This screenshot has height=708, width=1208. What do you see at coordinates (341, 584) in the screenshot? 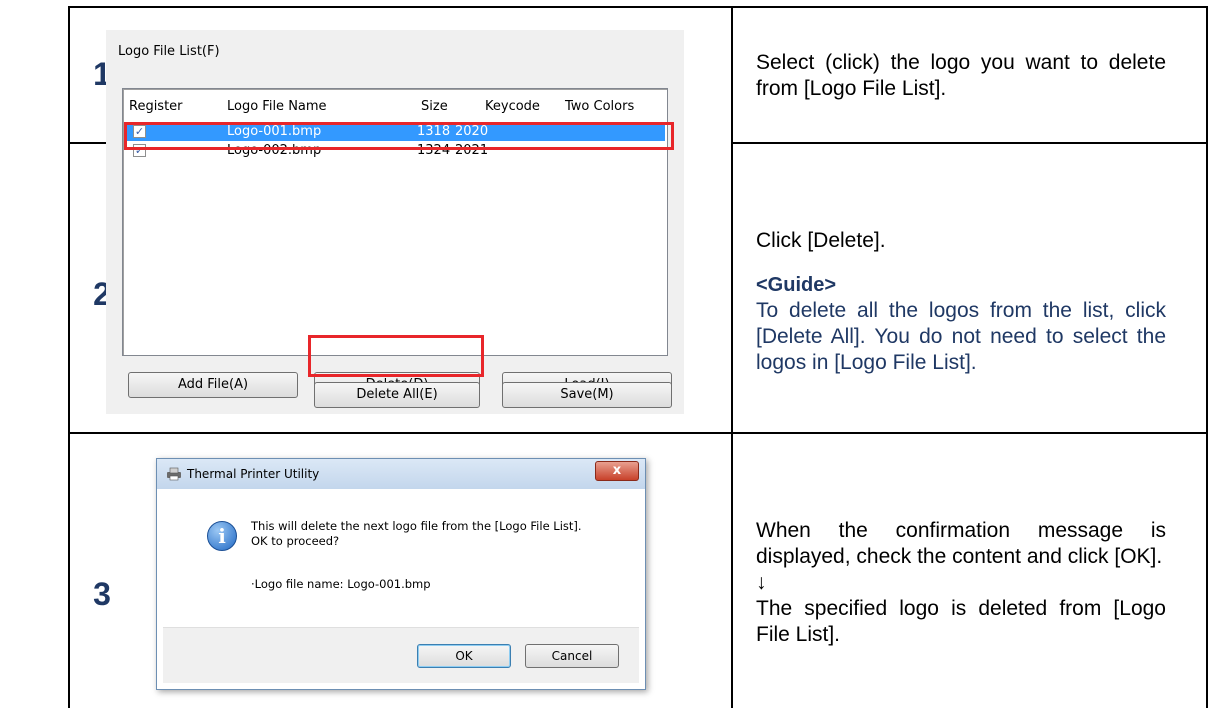
I see `dialog-detail: ·Logo file name: Logo-001.bmp` at bounding box center [341, 584].